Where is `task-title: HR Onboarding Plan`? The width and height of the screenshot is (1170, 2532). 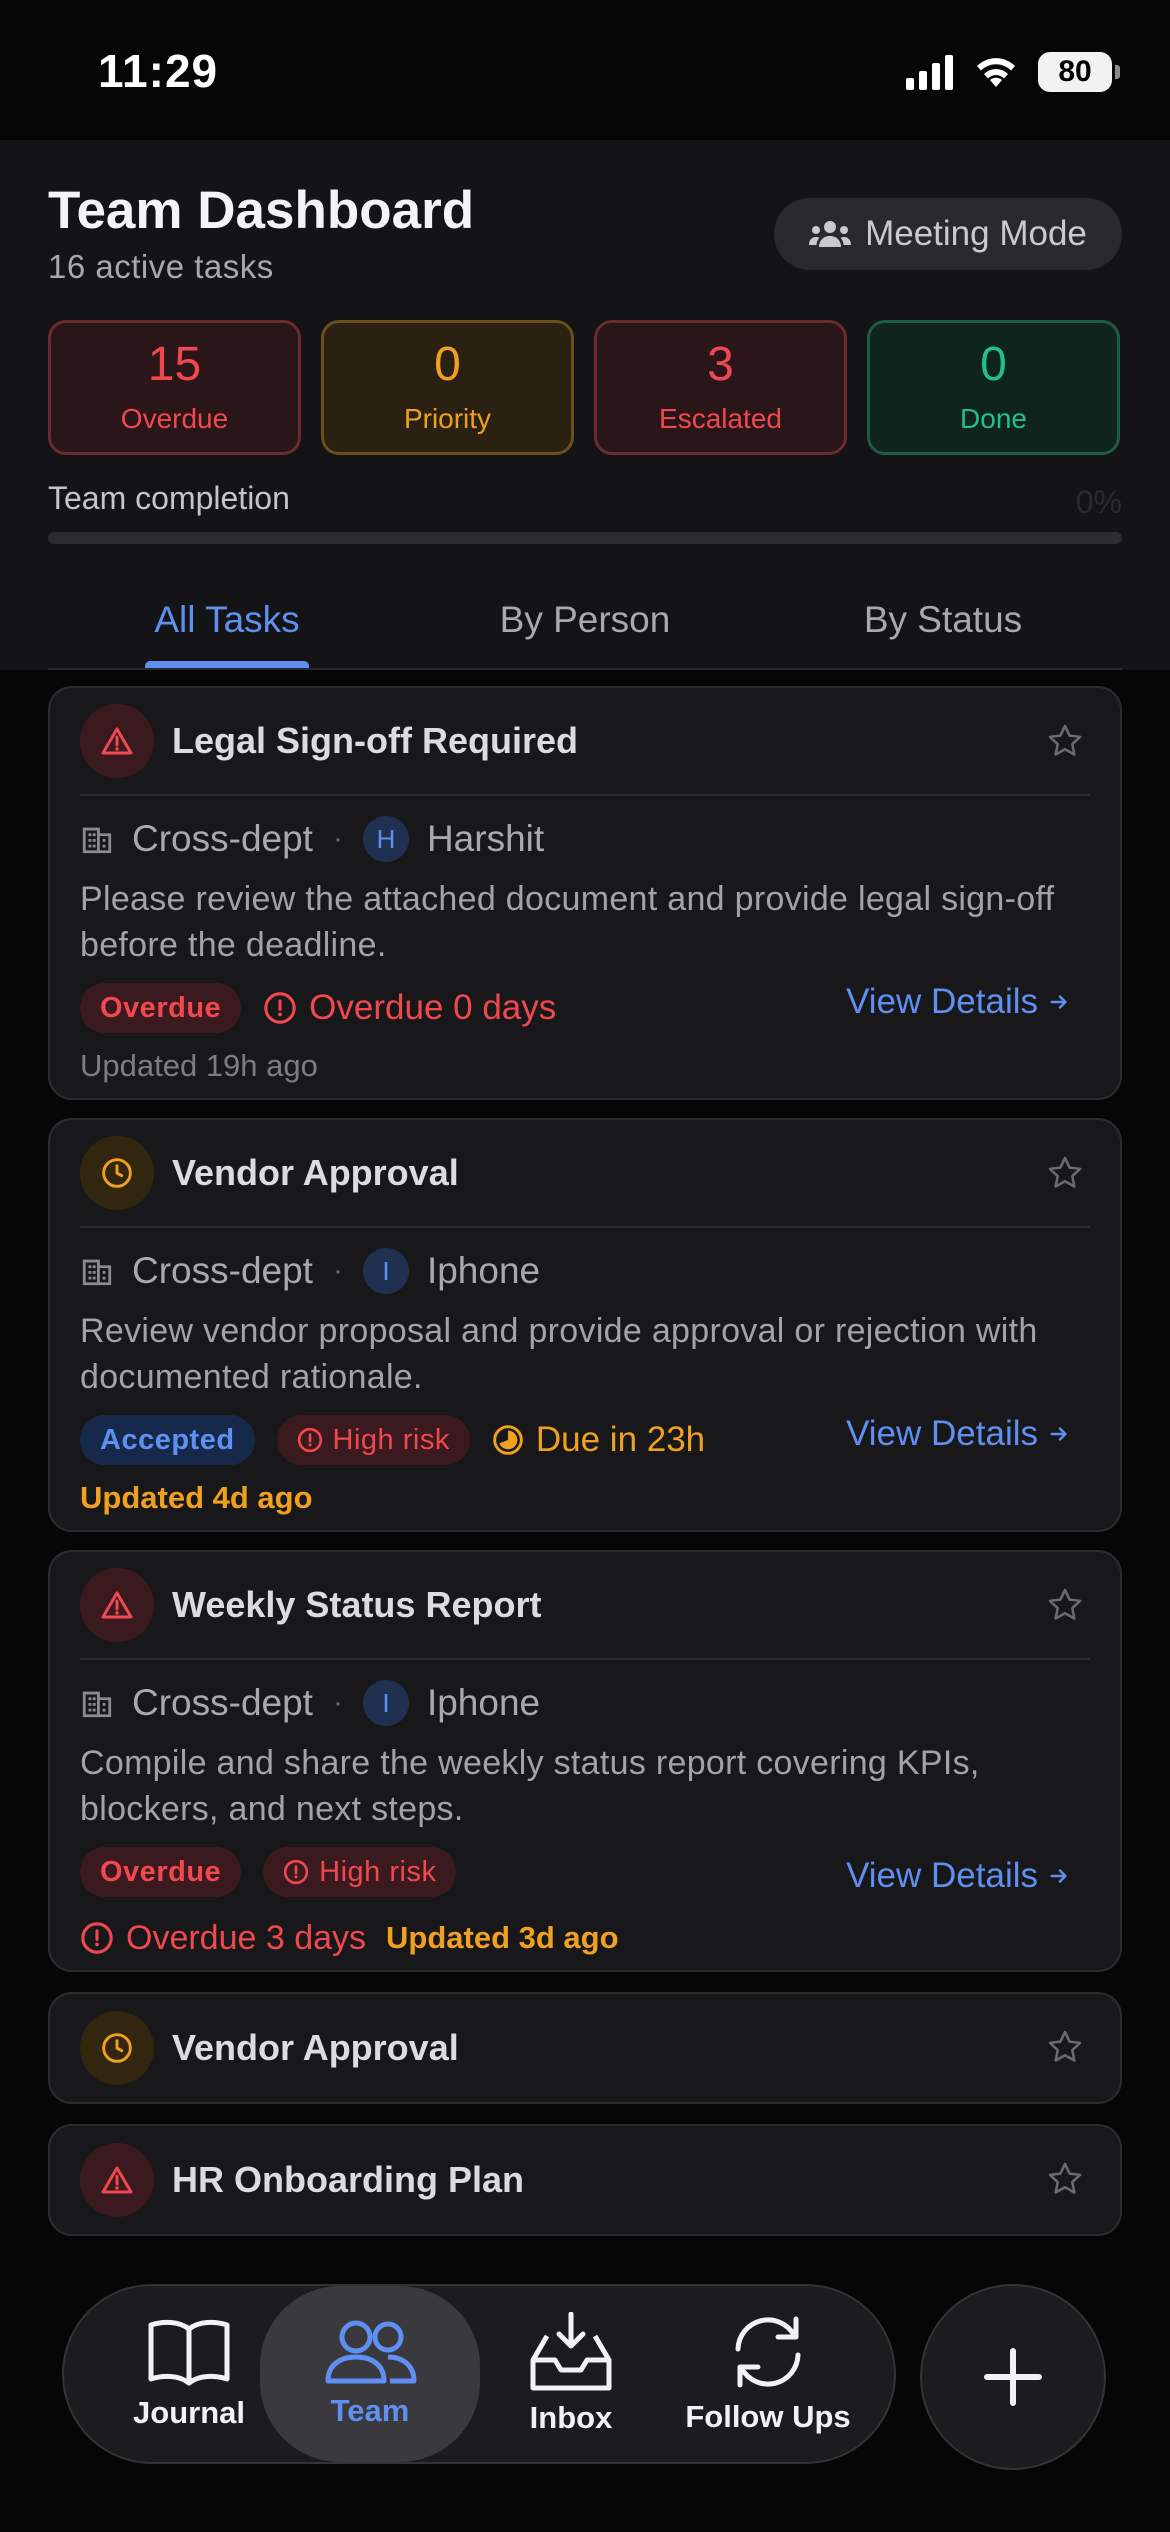
task-title: HR Onboarding Plan is located at coordinates (348, 2179).